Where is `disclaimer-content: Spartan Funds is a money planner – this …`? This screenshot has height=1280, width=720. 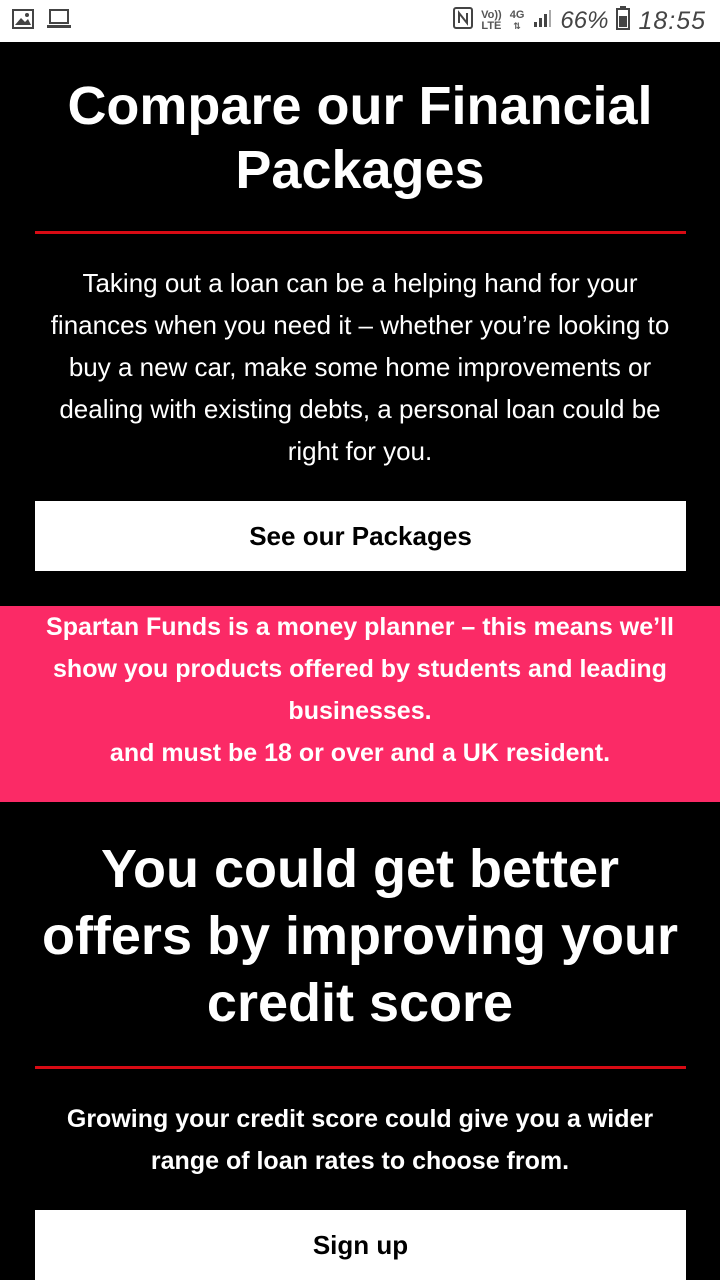
disclaimer-content: Spartan Funds is a money planner – this … is located at coordinates (360, 690).